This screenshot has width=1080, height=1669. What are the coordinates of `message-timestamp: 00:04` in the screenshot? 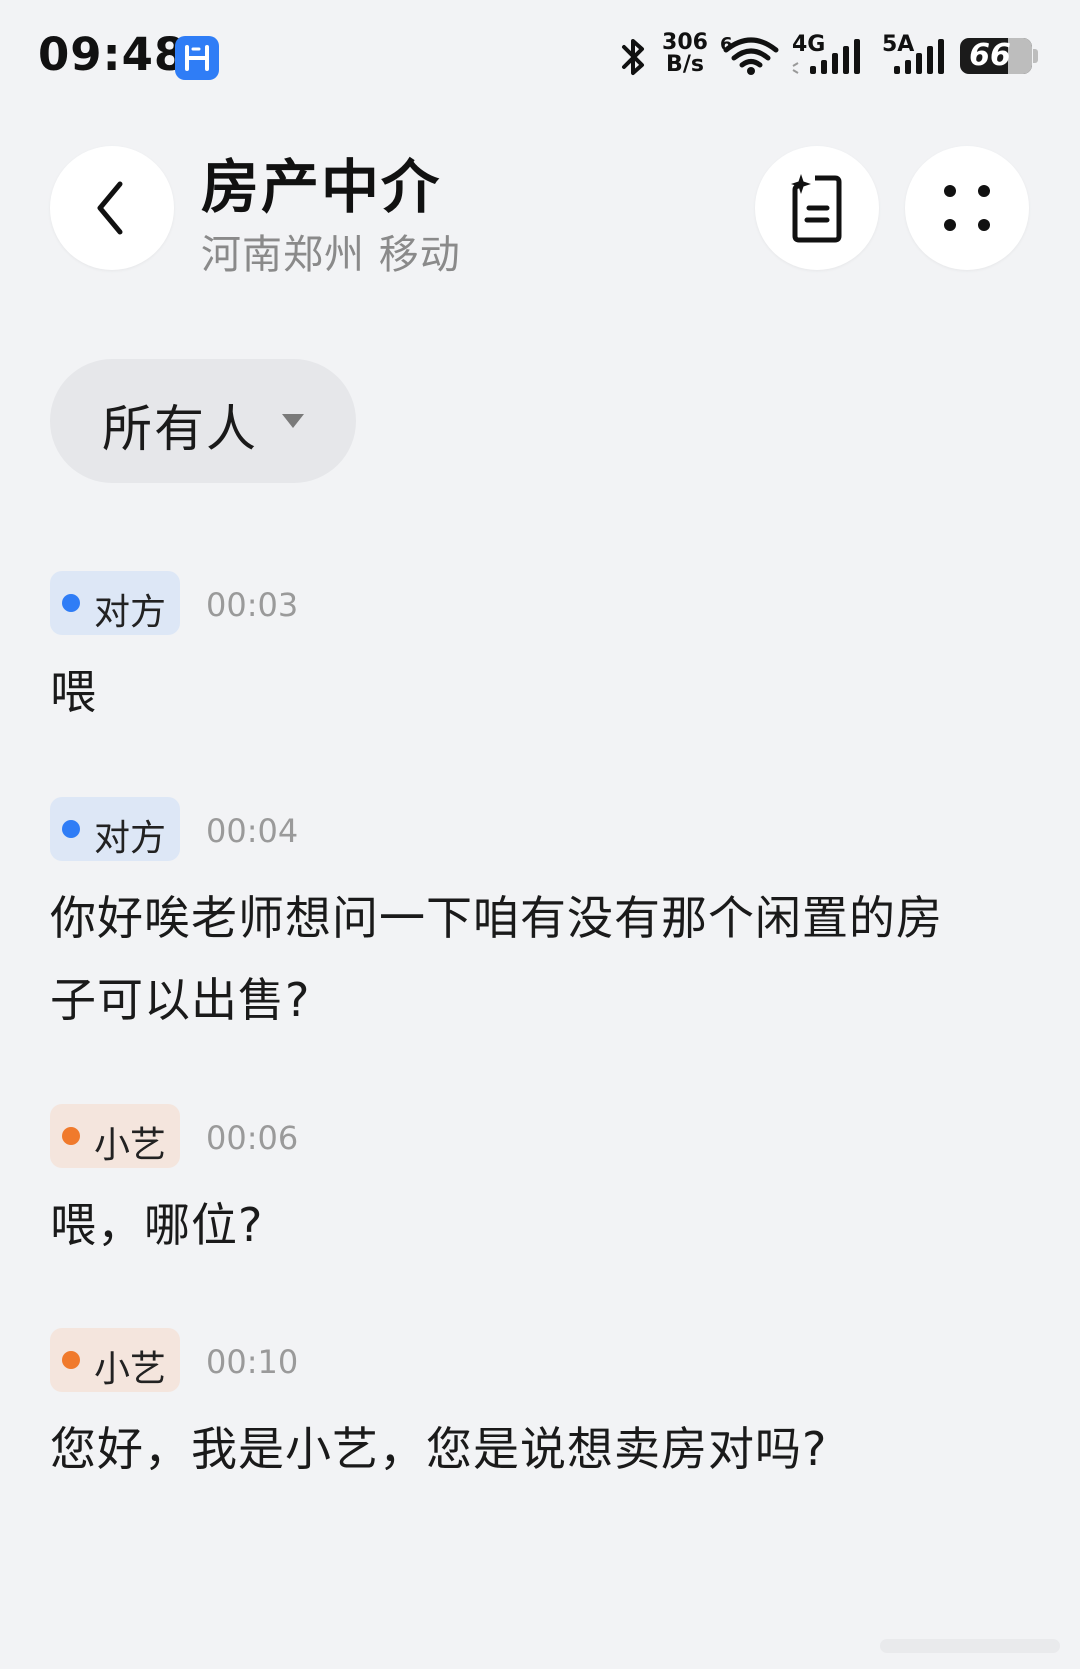 It's located at (252, 831).